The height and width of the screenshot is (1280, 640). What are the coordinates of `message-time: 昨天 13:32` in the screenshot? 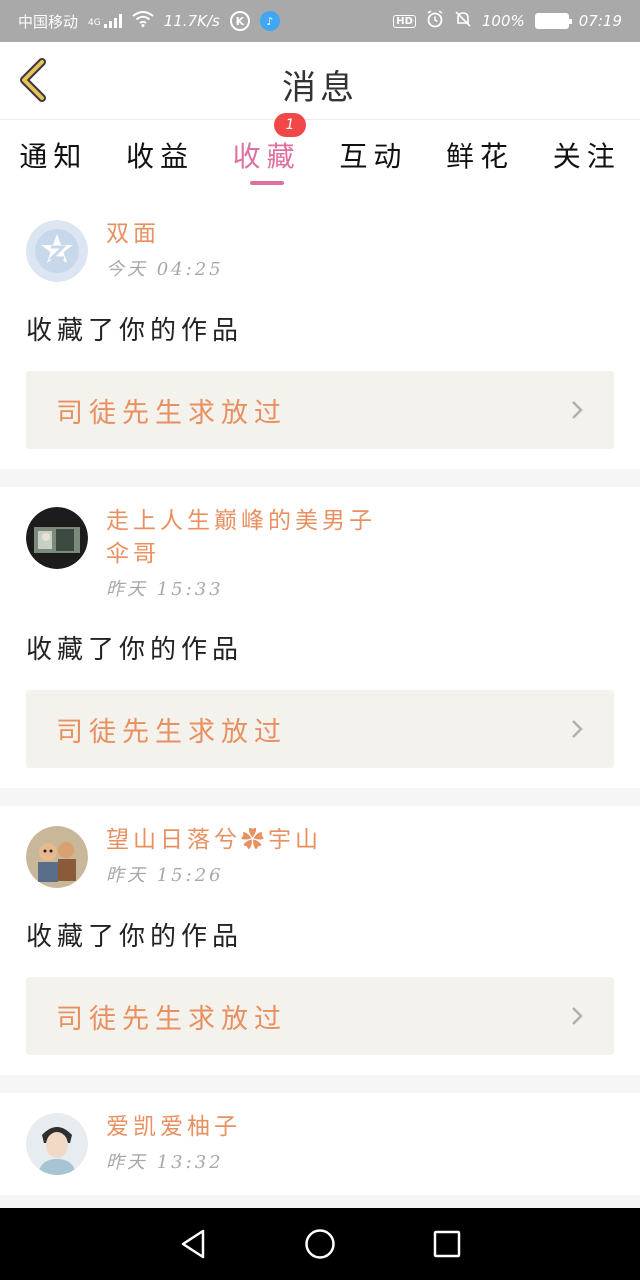 It's located at (165, 1162).